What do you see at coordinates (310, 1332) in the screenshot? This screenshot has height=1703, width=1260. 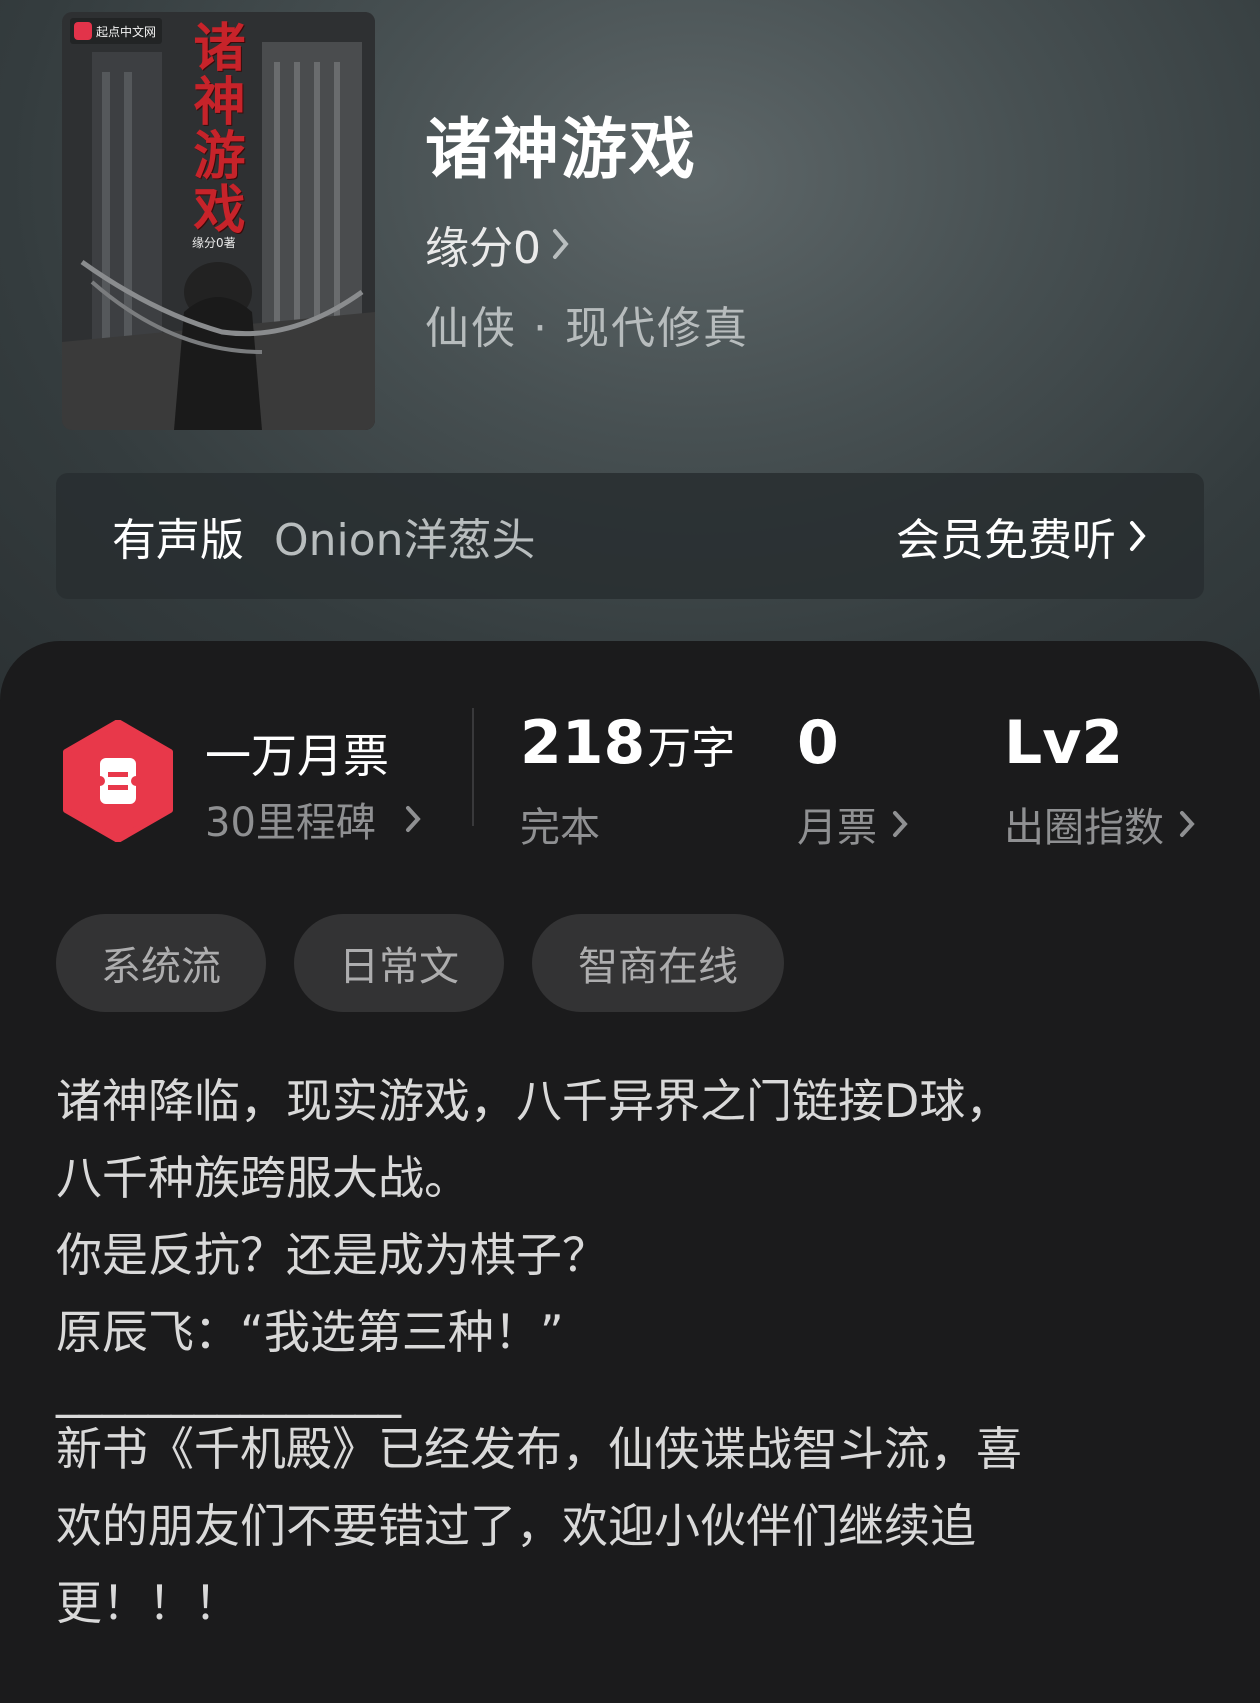 I see `description-line: 原辰飞：“我选第三种！”` at bounding box center [310, 1332].